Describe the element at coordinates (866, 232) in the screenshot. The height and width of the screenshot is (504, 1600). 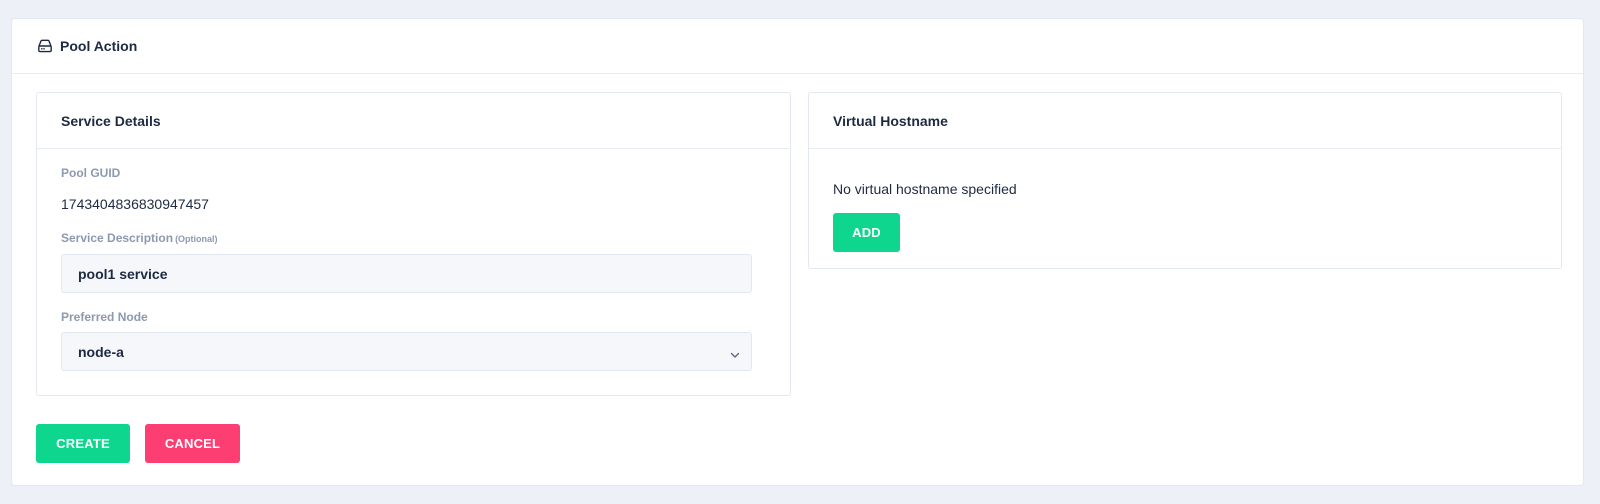
I see `add-hostname-button: ADD` at that location.